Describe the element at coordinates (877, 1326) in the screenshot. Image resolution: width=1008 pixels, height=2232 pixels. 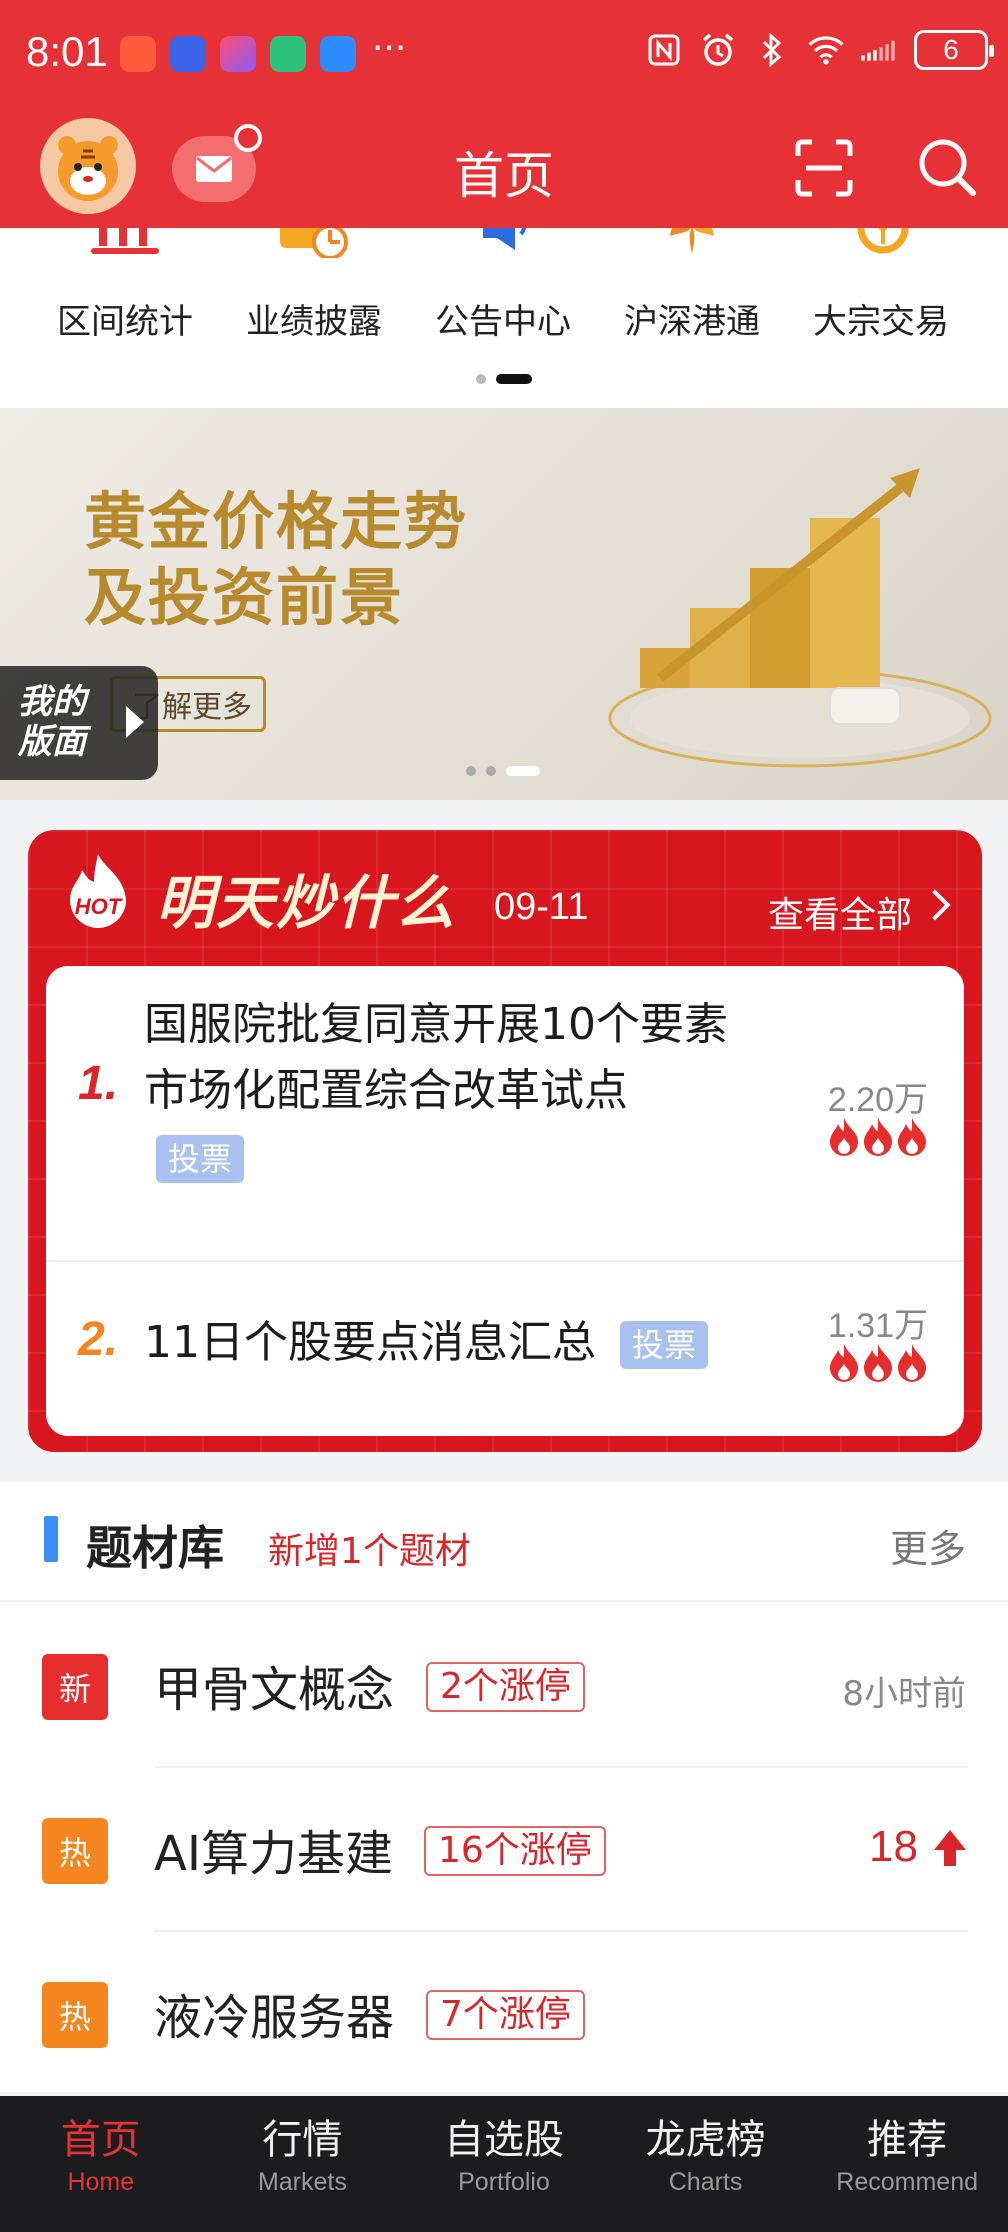
I see `hot-count: 1.31万` at that location.